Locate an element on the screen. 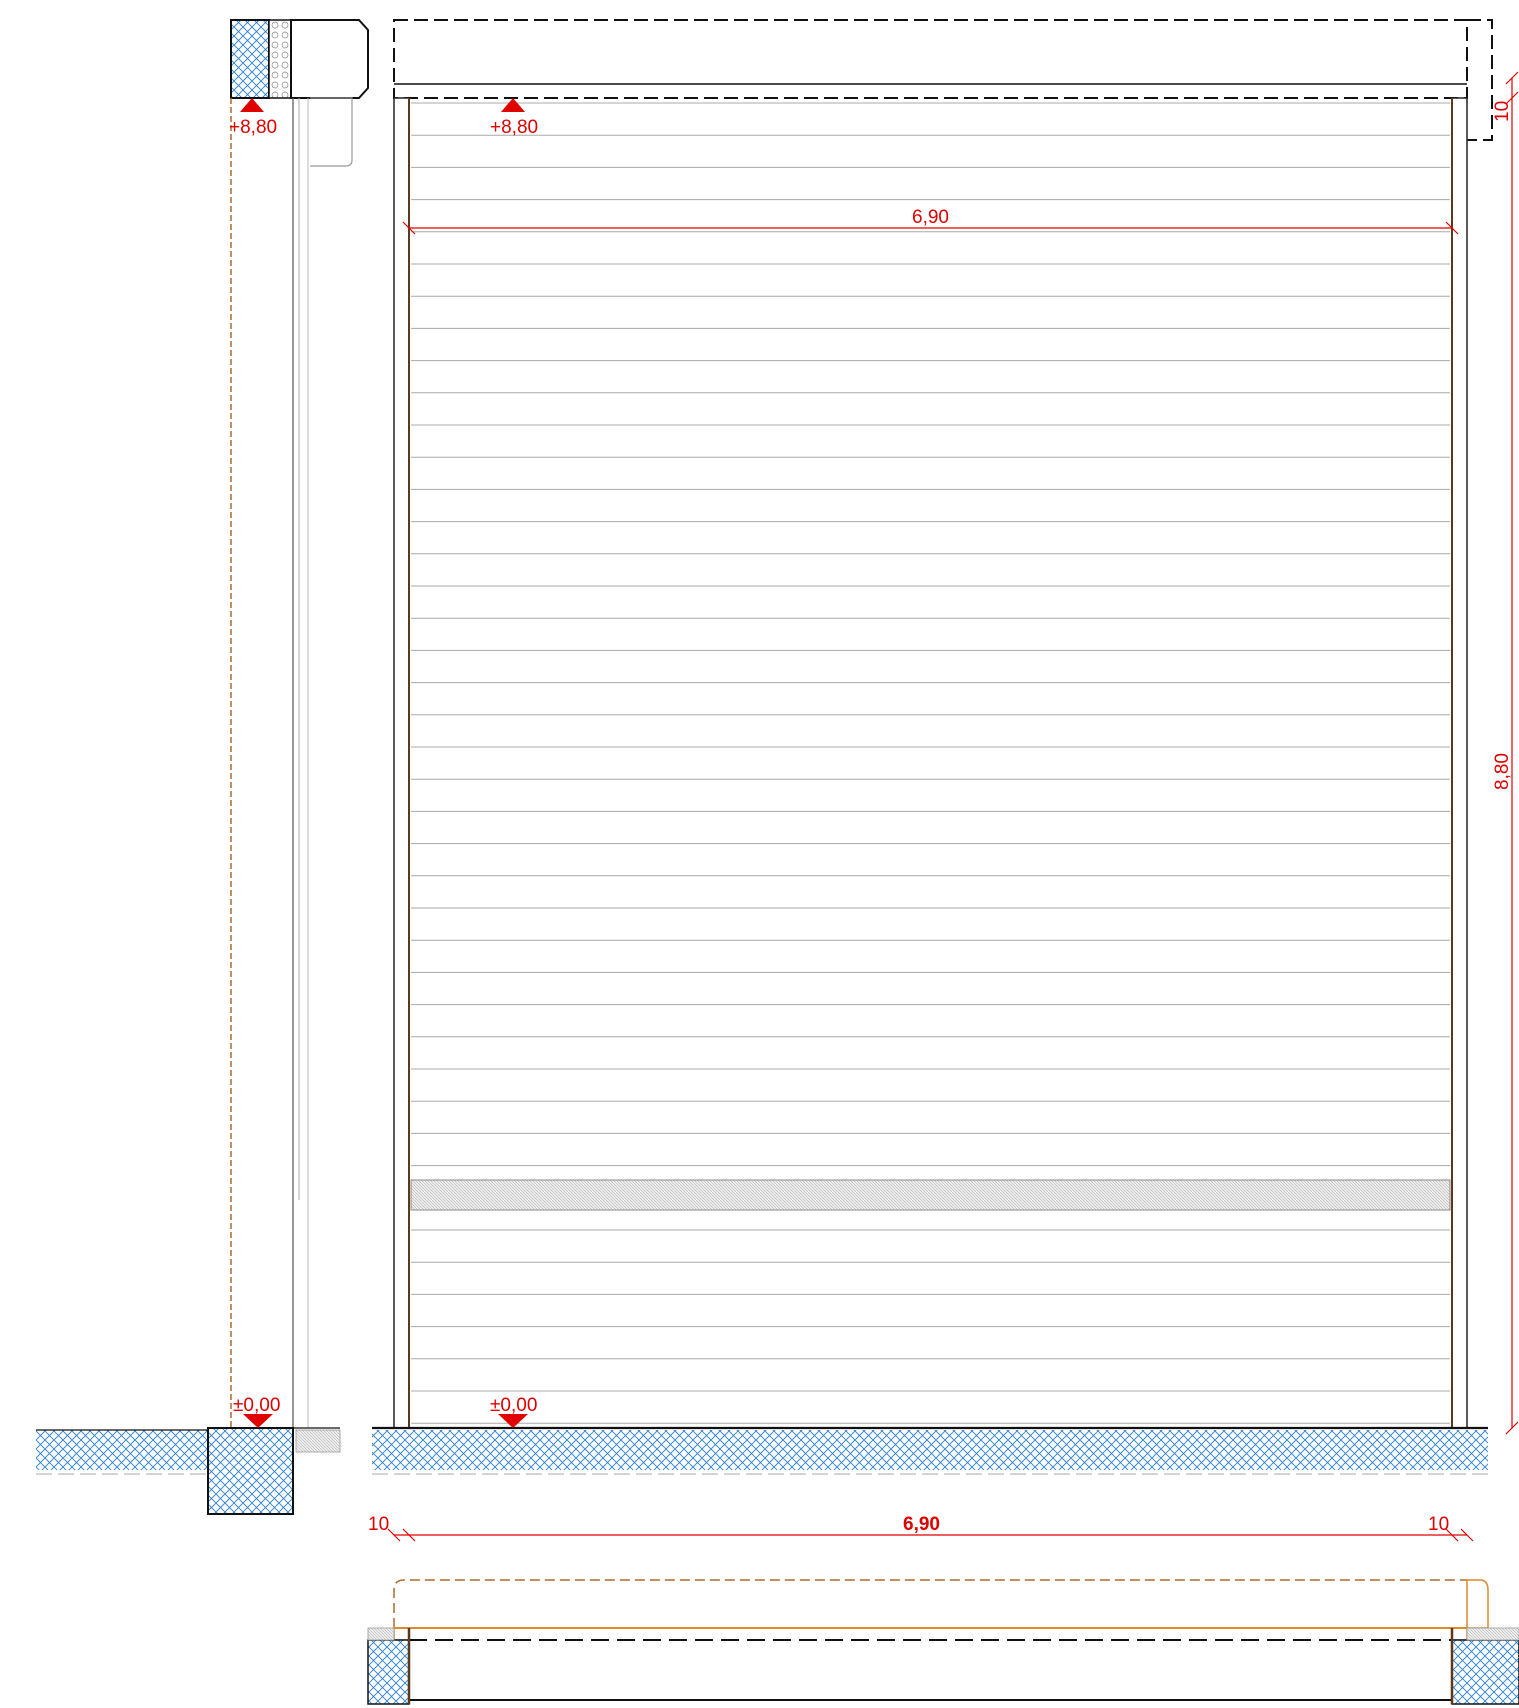  plan-width-text: 6,90 is located at coordinates (921, 1524).